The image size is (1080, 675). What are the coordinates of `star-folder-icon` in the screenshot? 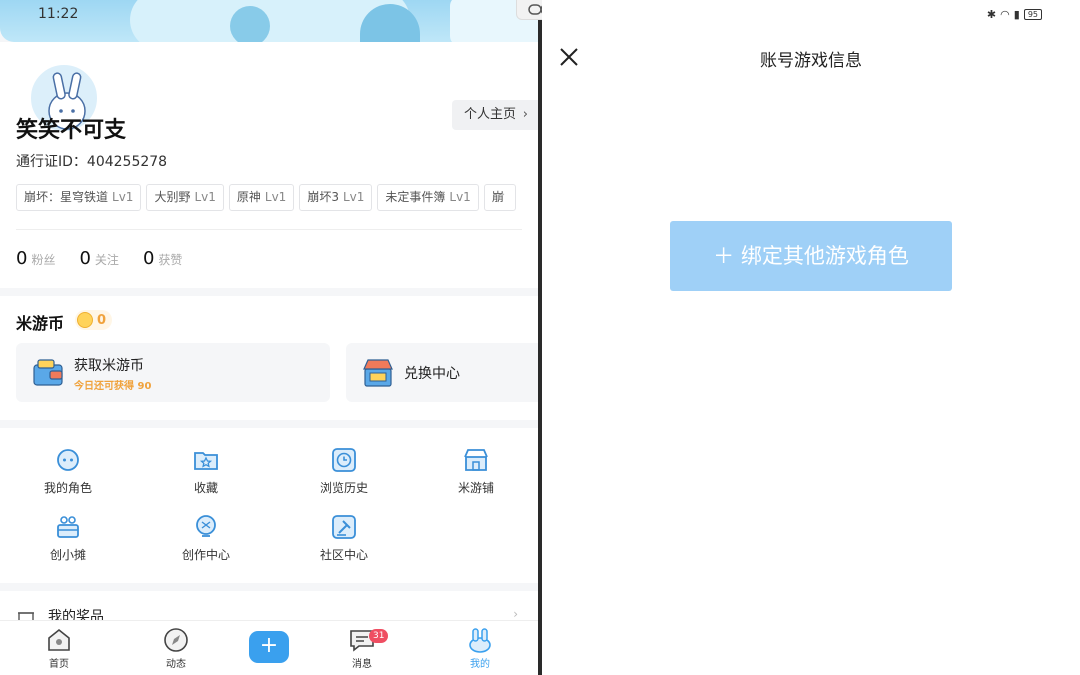 It's located at (206, 461).